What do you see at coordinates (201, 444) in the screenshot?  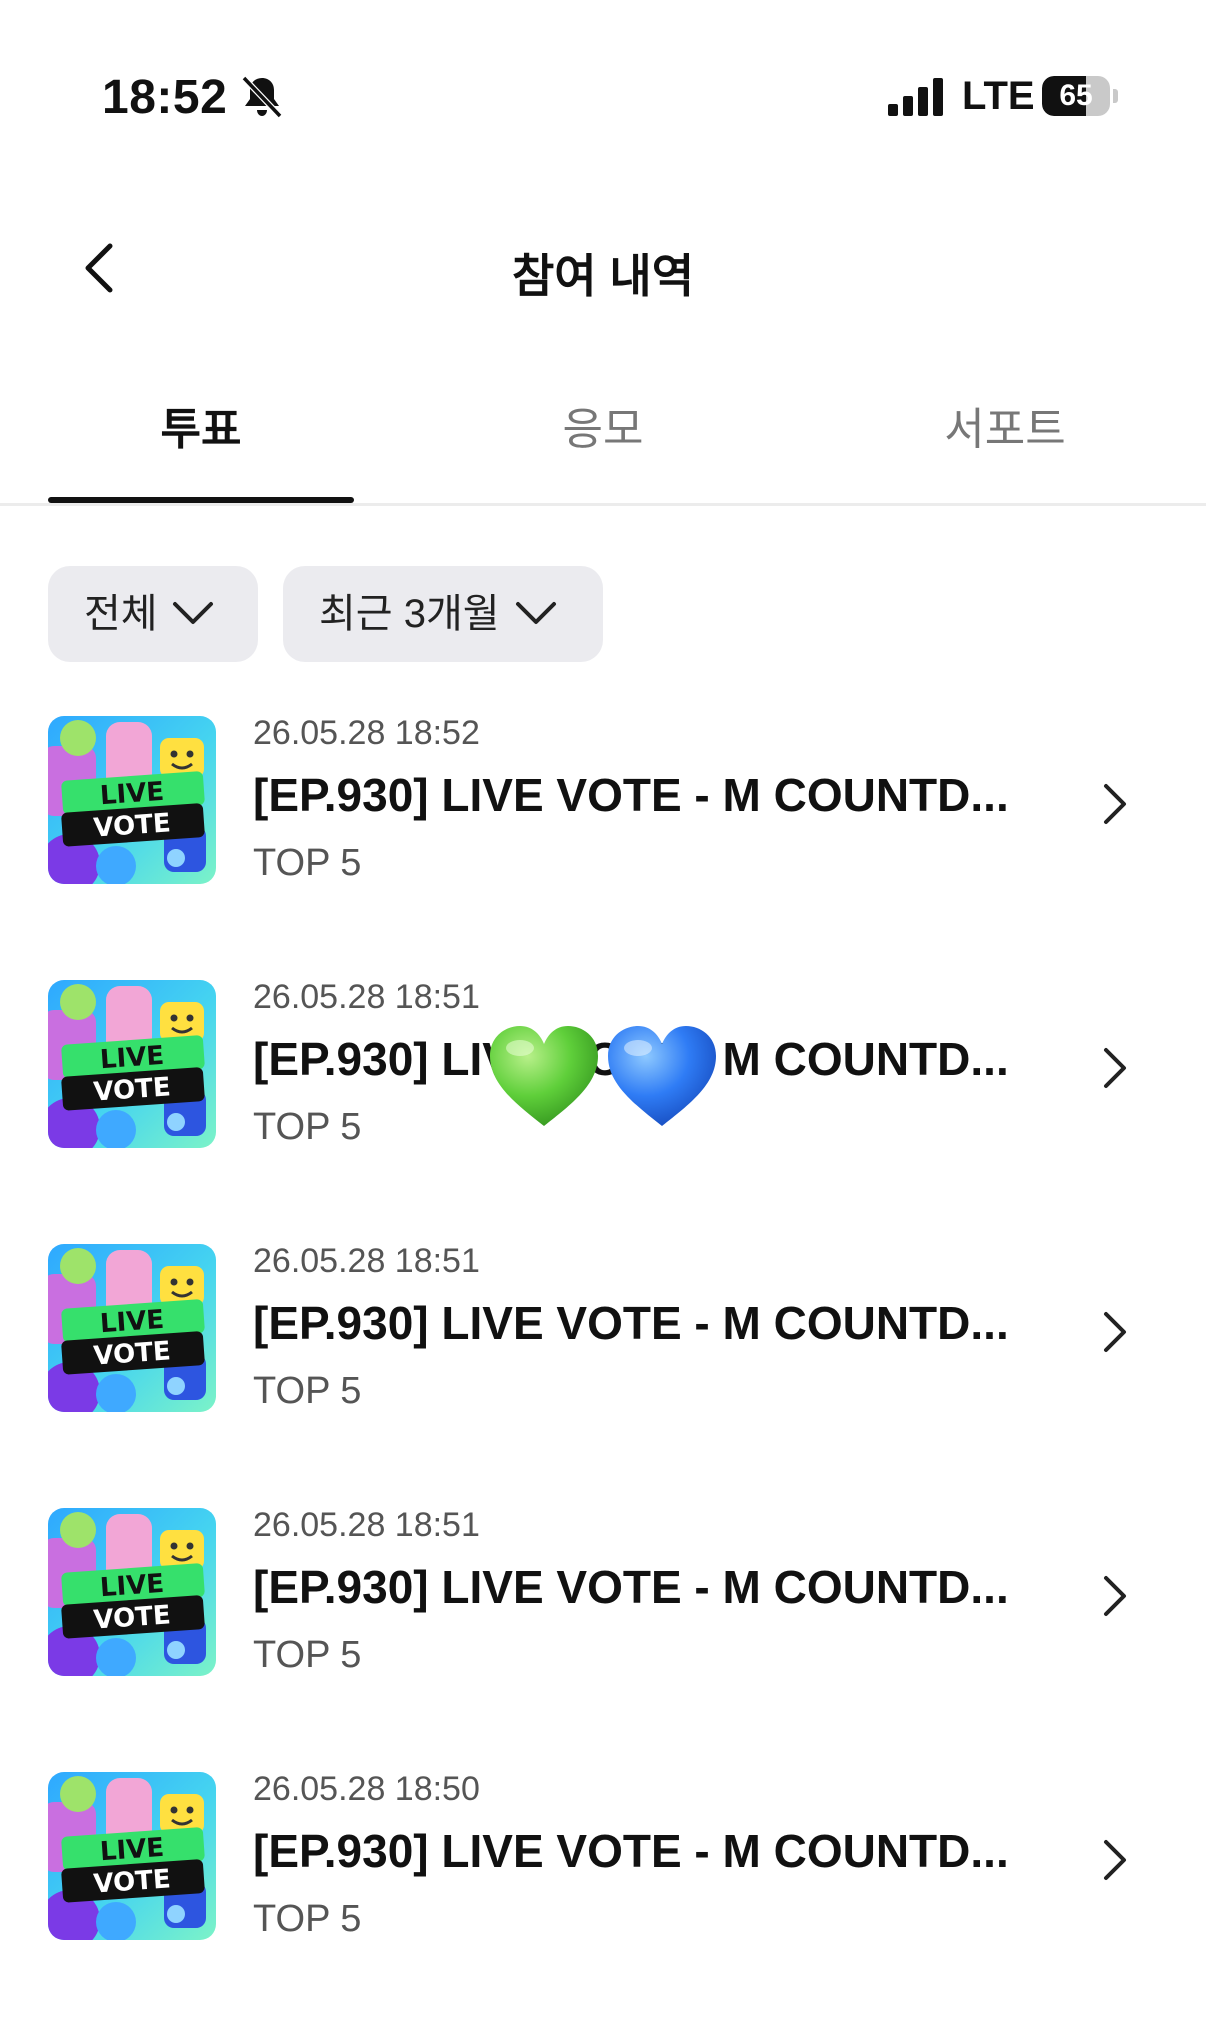 I see `tab-vote: 투표` at bounding box center [201, 444].